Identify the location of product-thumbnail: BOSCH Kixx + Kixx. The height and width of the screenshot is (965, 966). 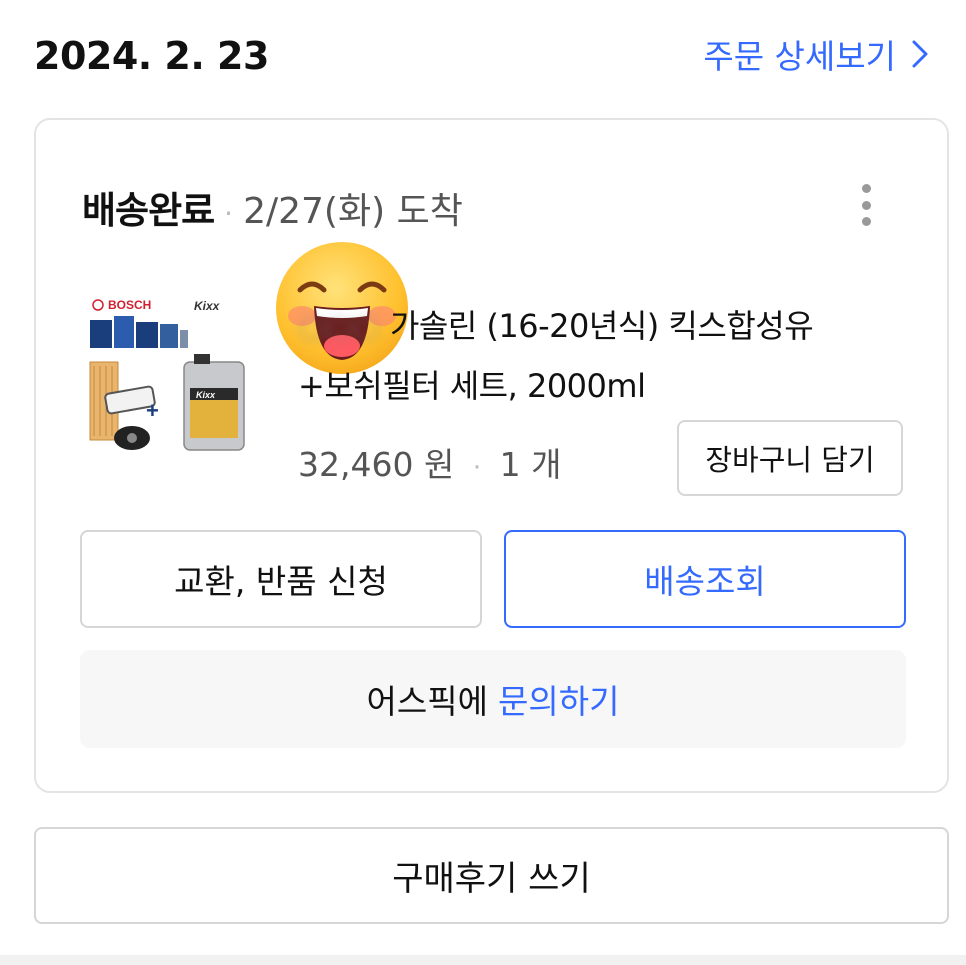
(171, 375).